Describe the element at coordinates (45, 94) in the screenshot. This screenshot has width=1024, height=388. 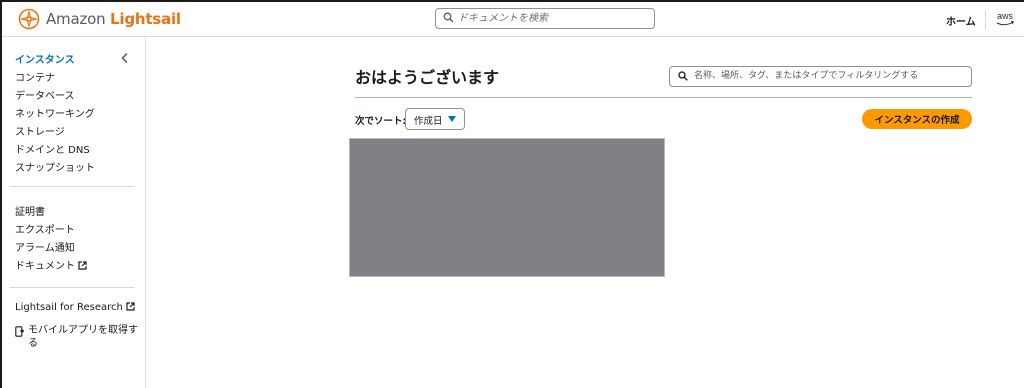
I see `sidebar-item-databases: データベース` at that location.